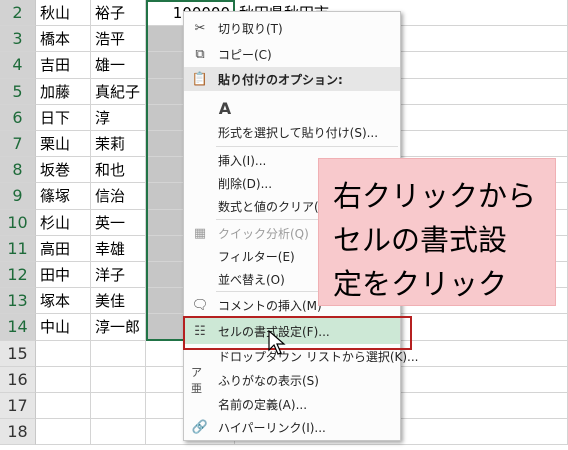 The width and height of the screenshot is (568, 450). What do you see at coordinates (263, 233) in the screenshot?
I see `menu-label: クイック分析(Q)` at bounding box center [263, 233].